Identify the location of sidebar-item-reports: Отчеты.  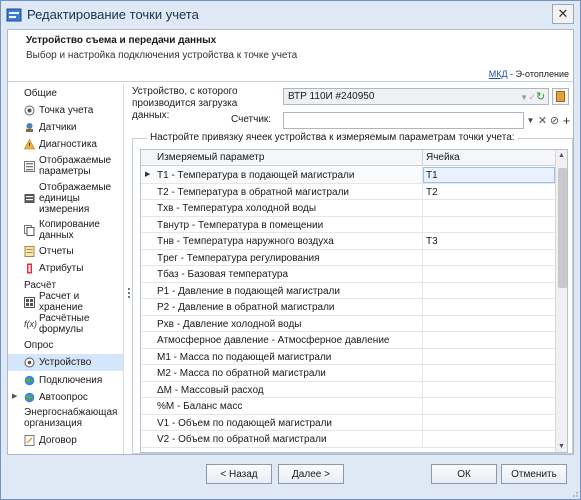
(65, 251).